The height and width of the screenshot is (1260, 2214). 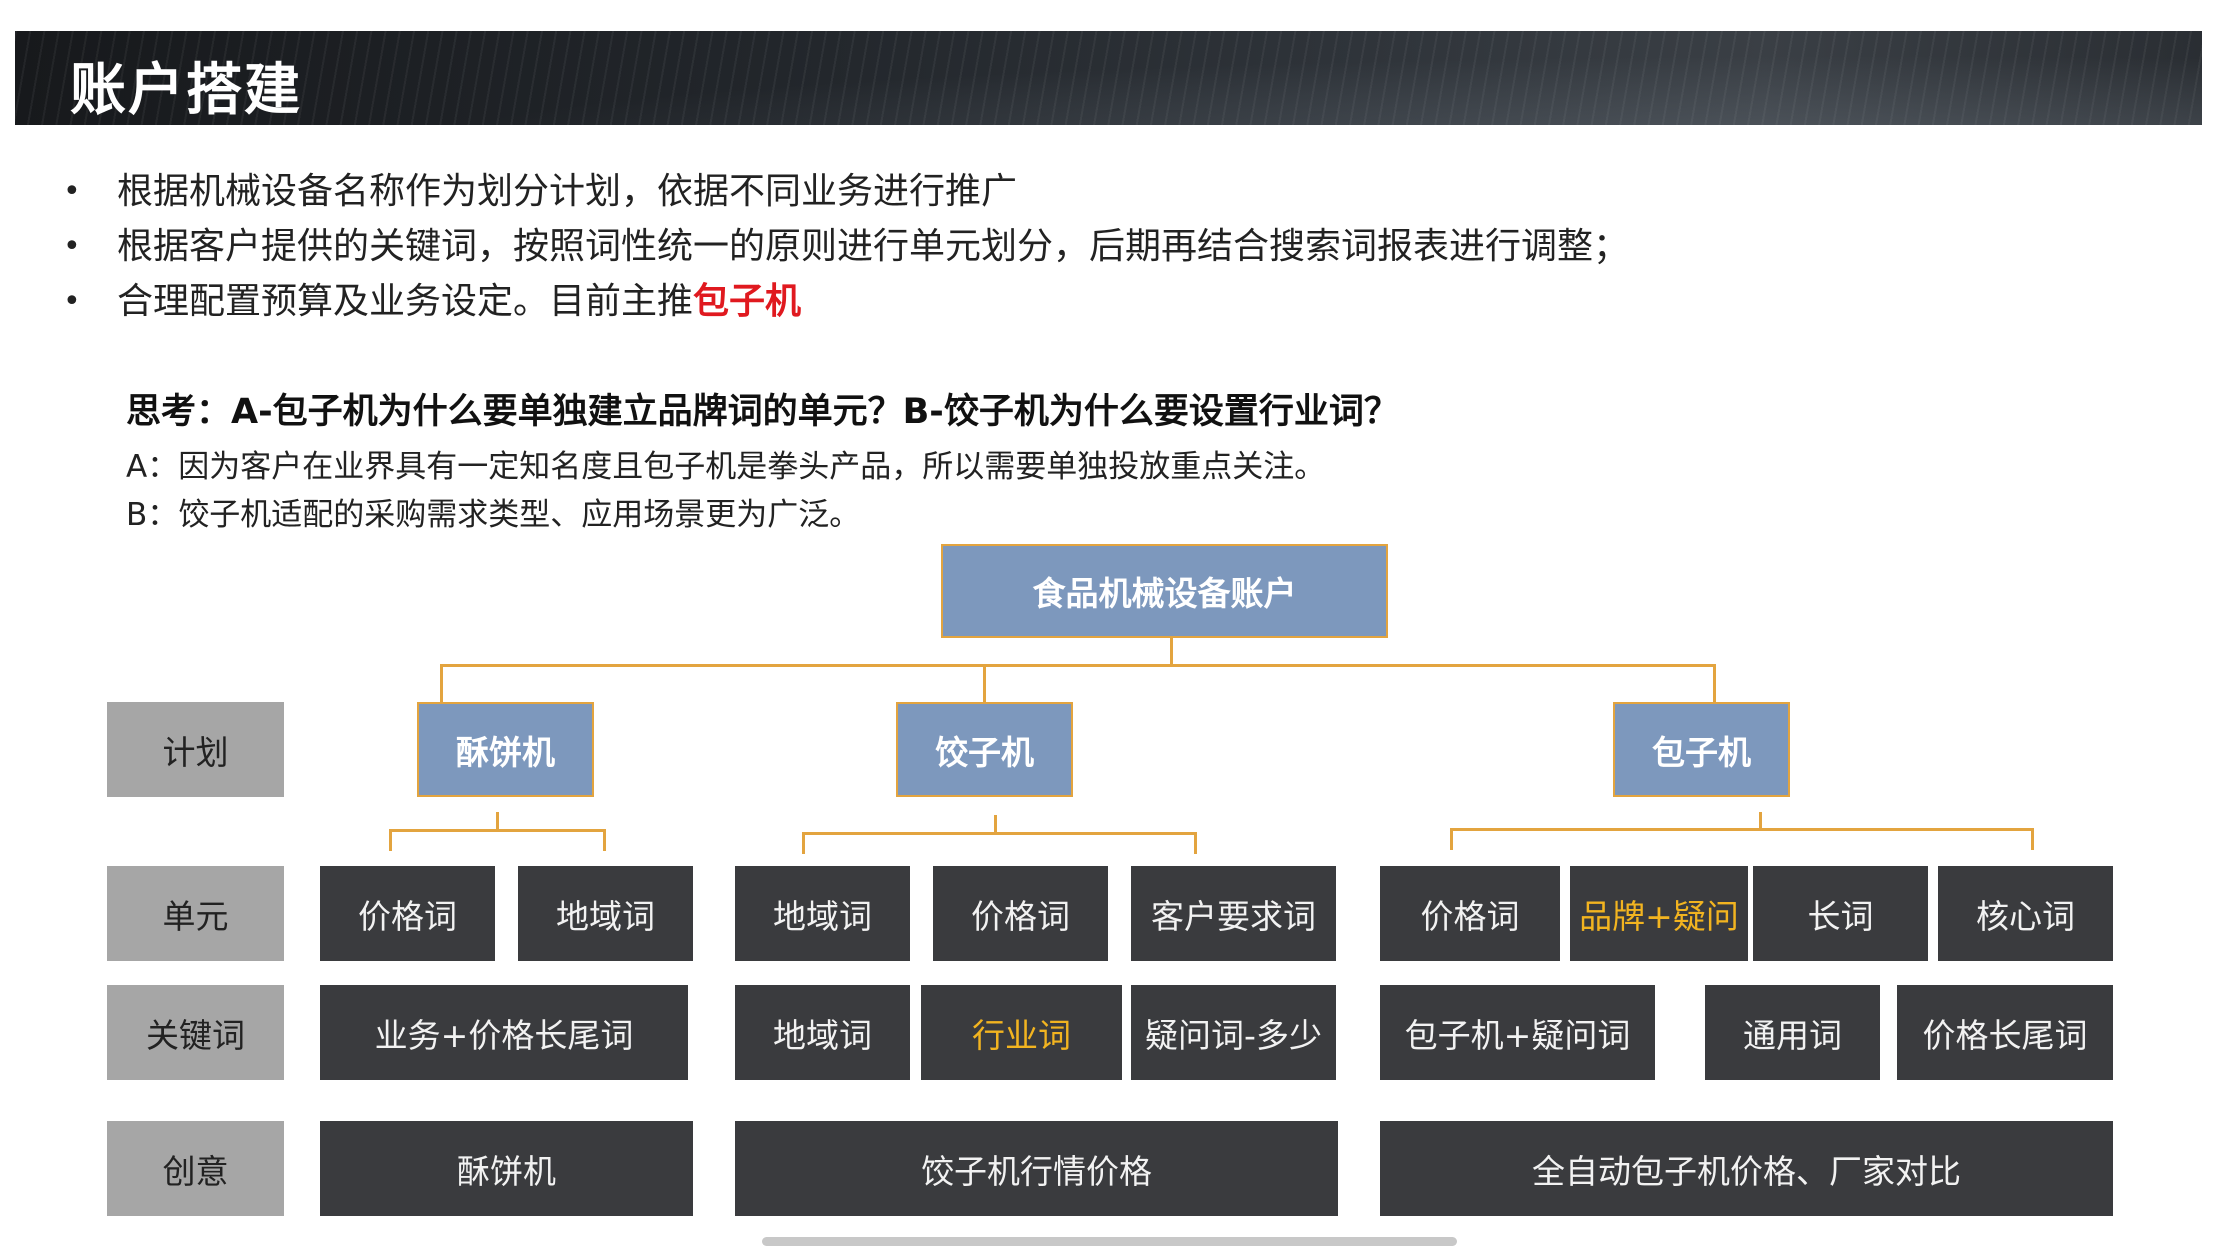 I want to click on bullet-text: 合理配置预算及业务设定。目前主推, so click(x=405, y=301).